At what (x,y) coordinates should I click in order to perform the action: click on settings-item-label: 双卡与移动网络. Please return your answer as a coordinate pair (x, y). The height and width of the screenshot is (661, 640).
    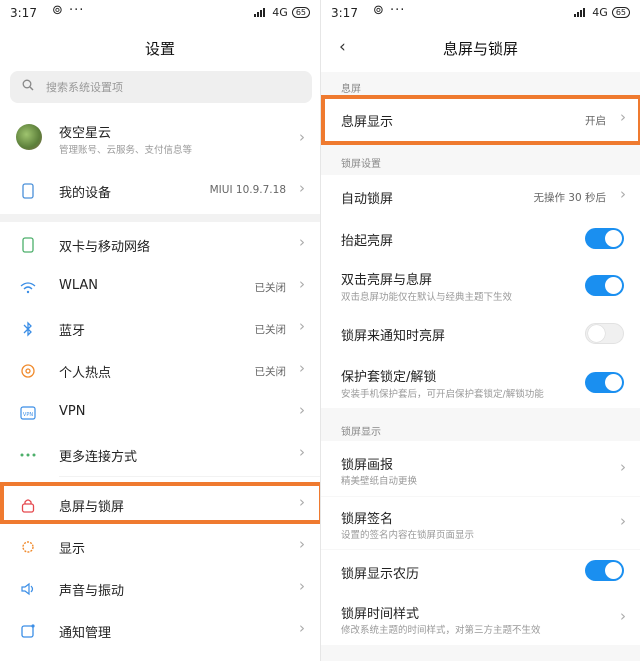
    Looking at the image, I should click on (105, 247).